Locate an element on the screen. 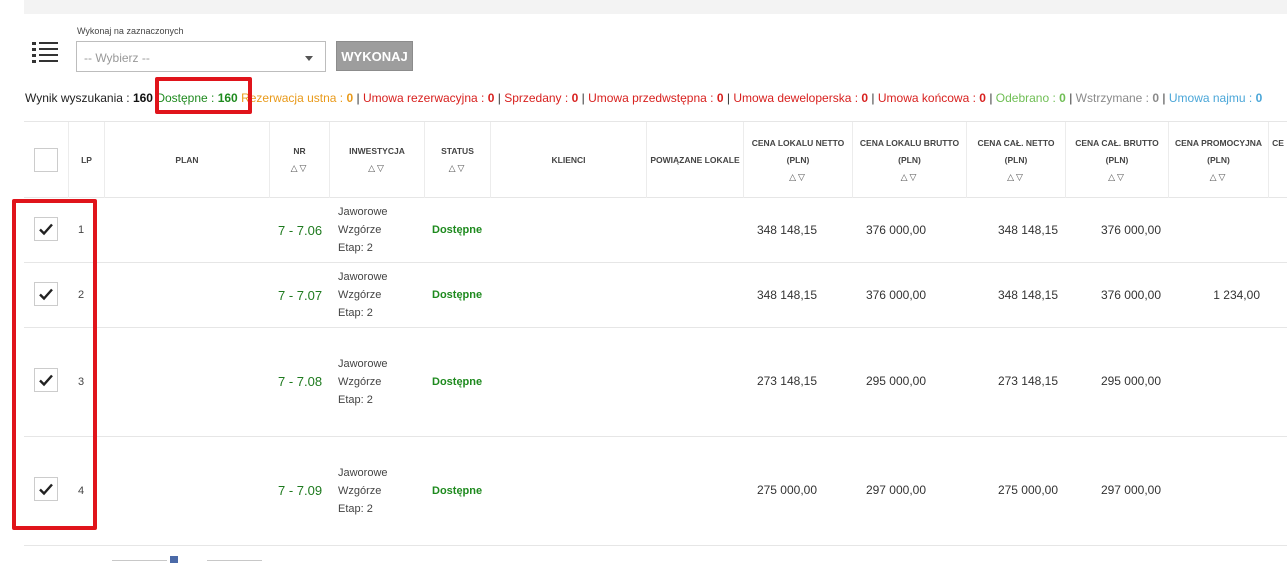  highlight-dostepne is located at coordinates (203, 95).